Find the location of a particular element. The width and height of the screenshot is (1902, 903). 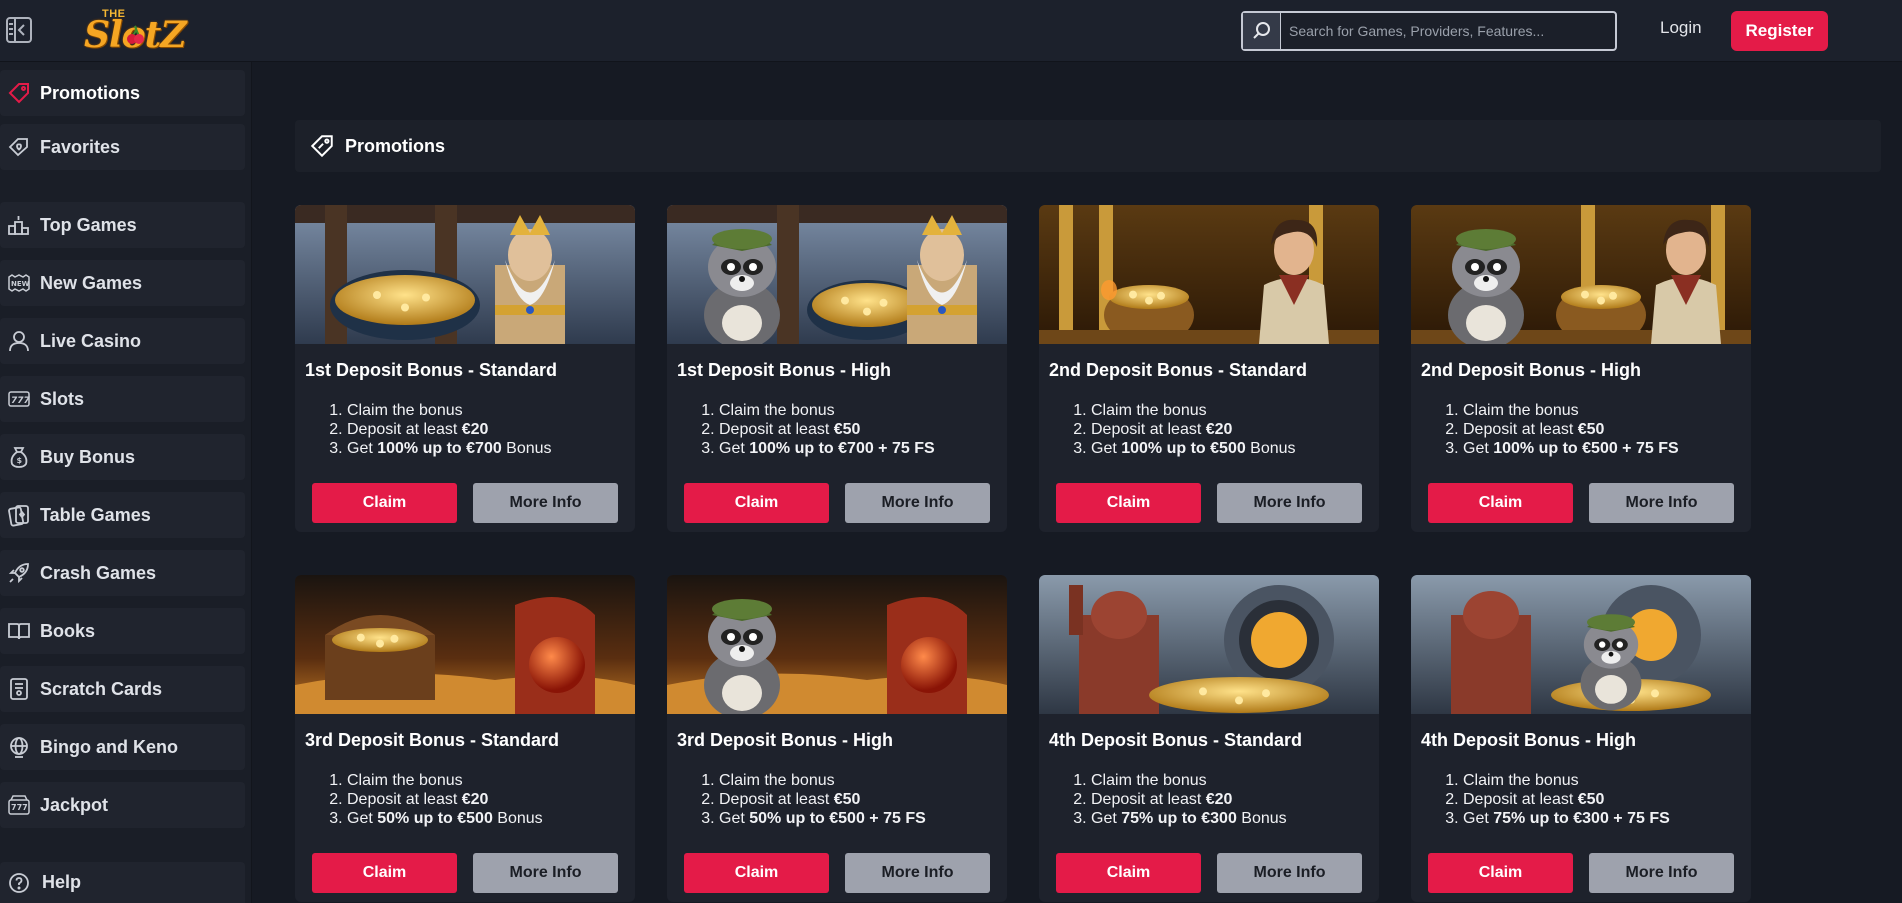

sidebar-item-promotions: Promotions is located at coordinates (122, 93).